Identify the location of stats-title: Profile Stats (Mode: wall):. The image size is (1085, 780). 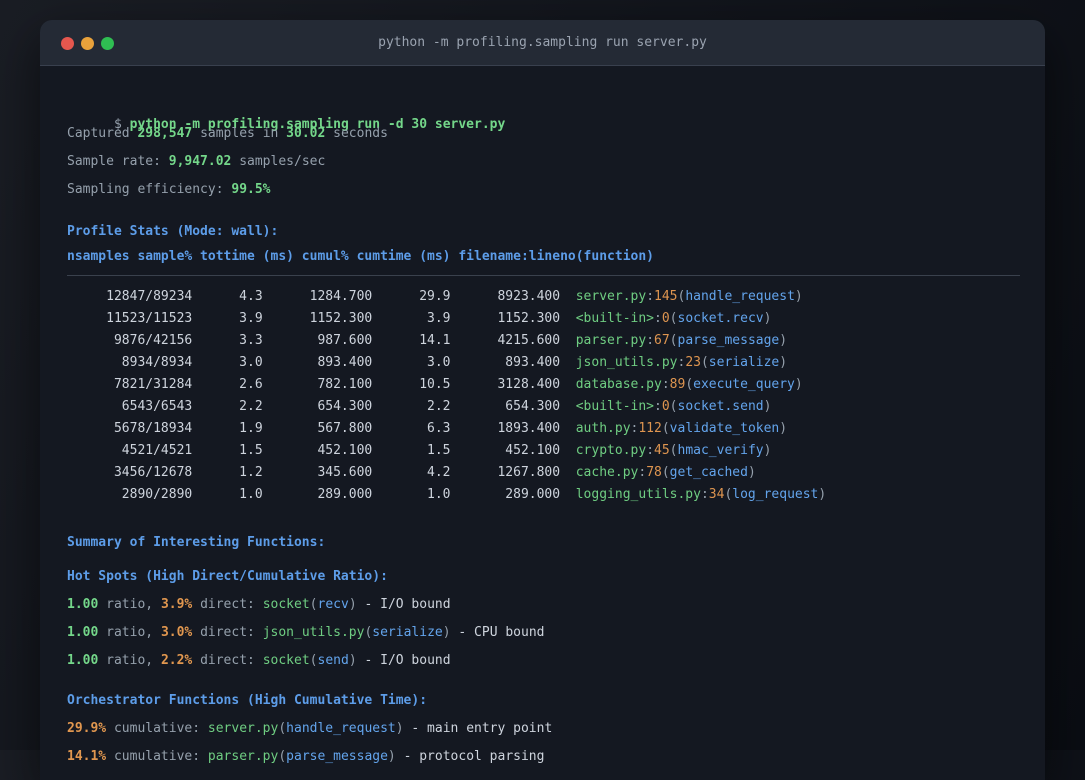
(173, 231).